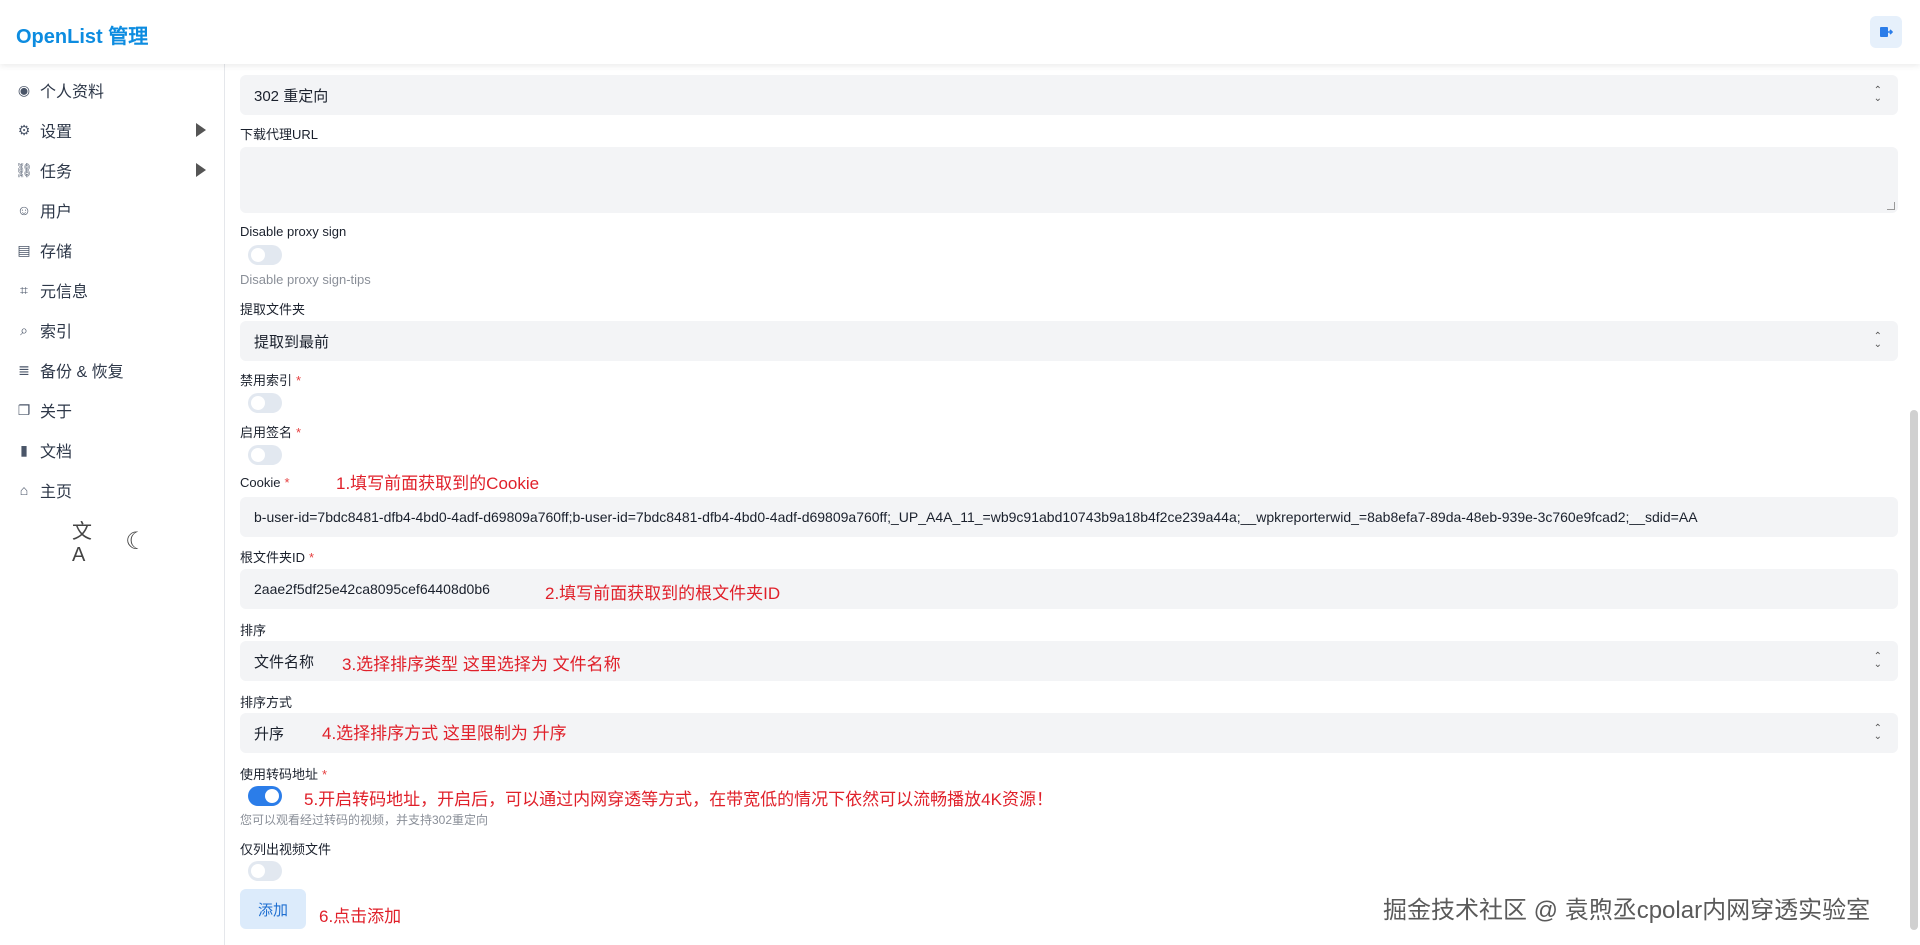 This screenshot has height=945, width=1920. Describe the element at coordinates (56, 332) in the screenshot. I see `sidebar-item-label: 索引` at that location.